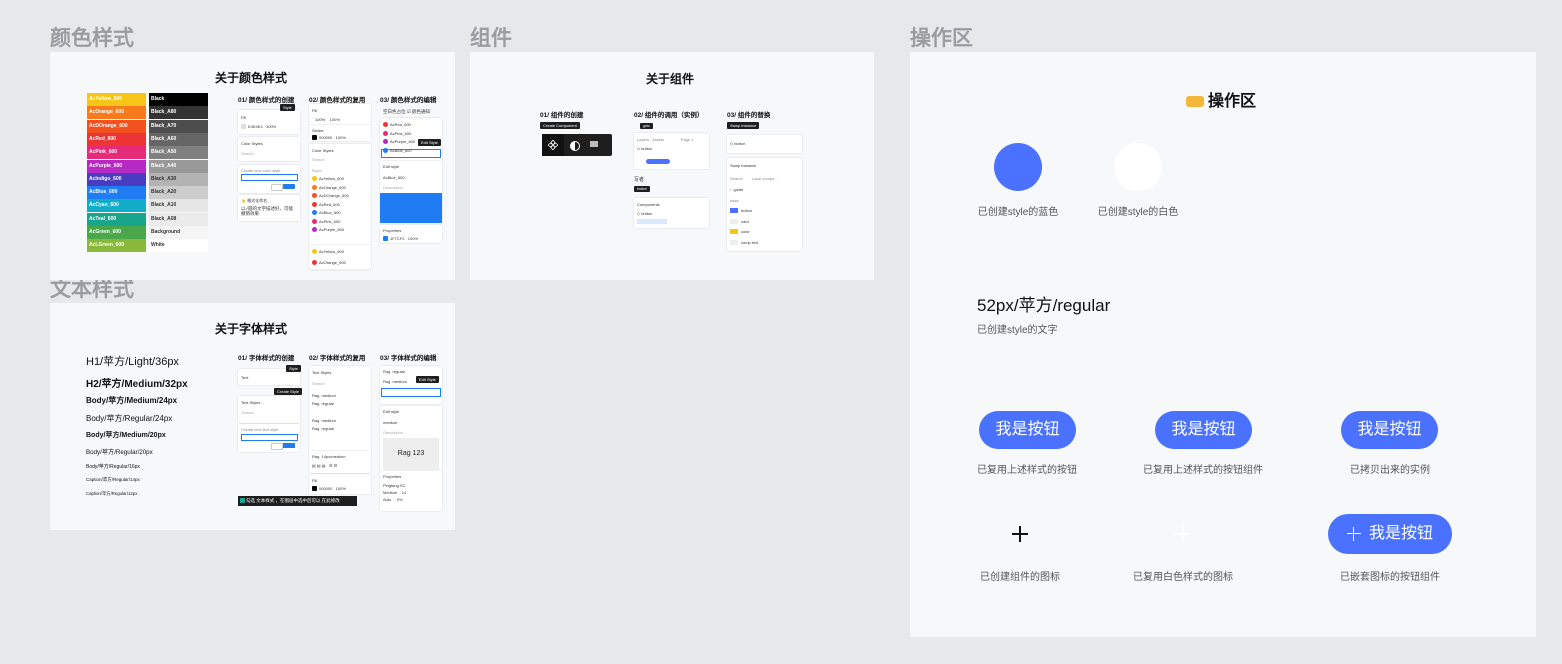 This screenshot has width=1562, height=664. Describe the element at coordinates (1018, 167) in the screenshot. I see `blue-color-style` at that location.